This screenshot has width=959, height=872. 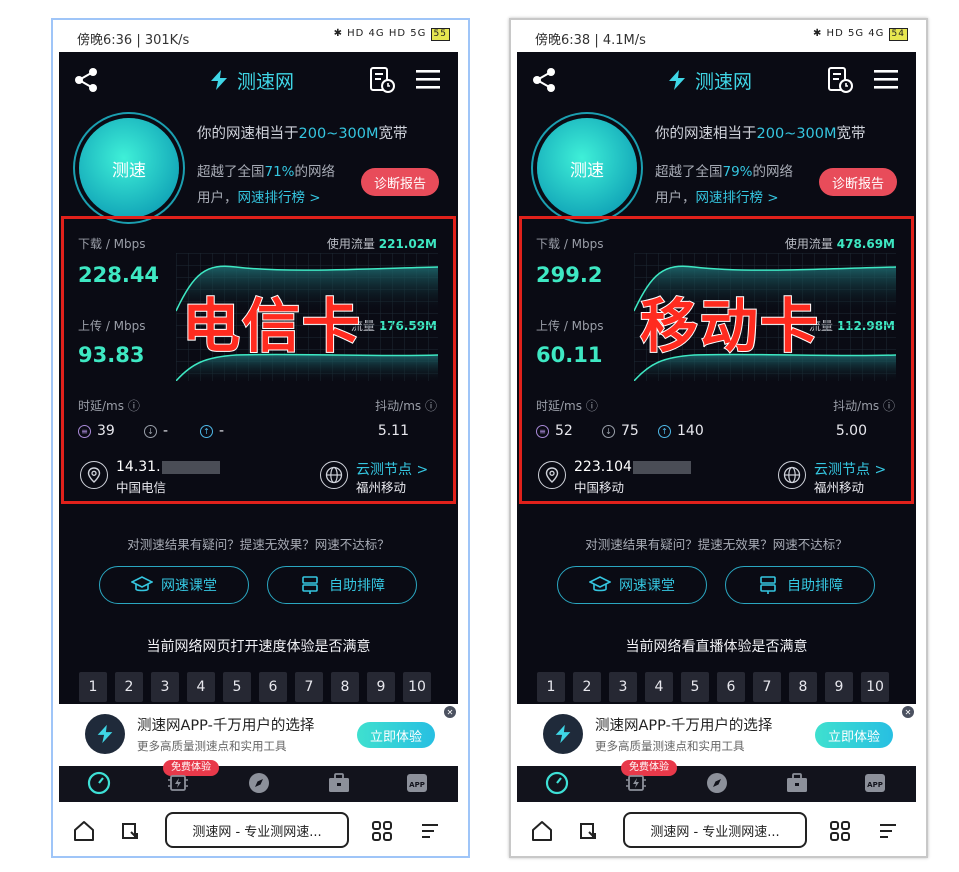 I want to click on speedometer-icon, so click(x=99, y=783).